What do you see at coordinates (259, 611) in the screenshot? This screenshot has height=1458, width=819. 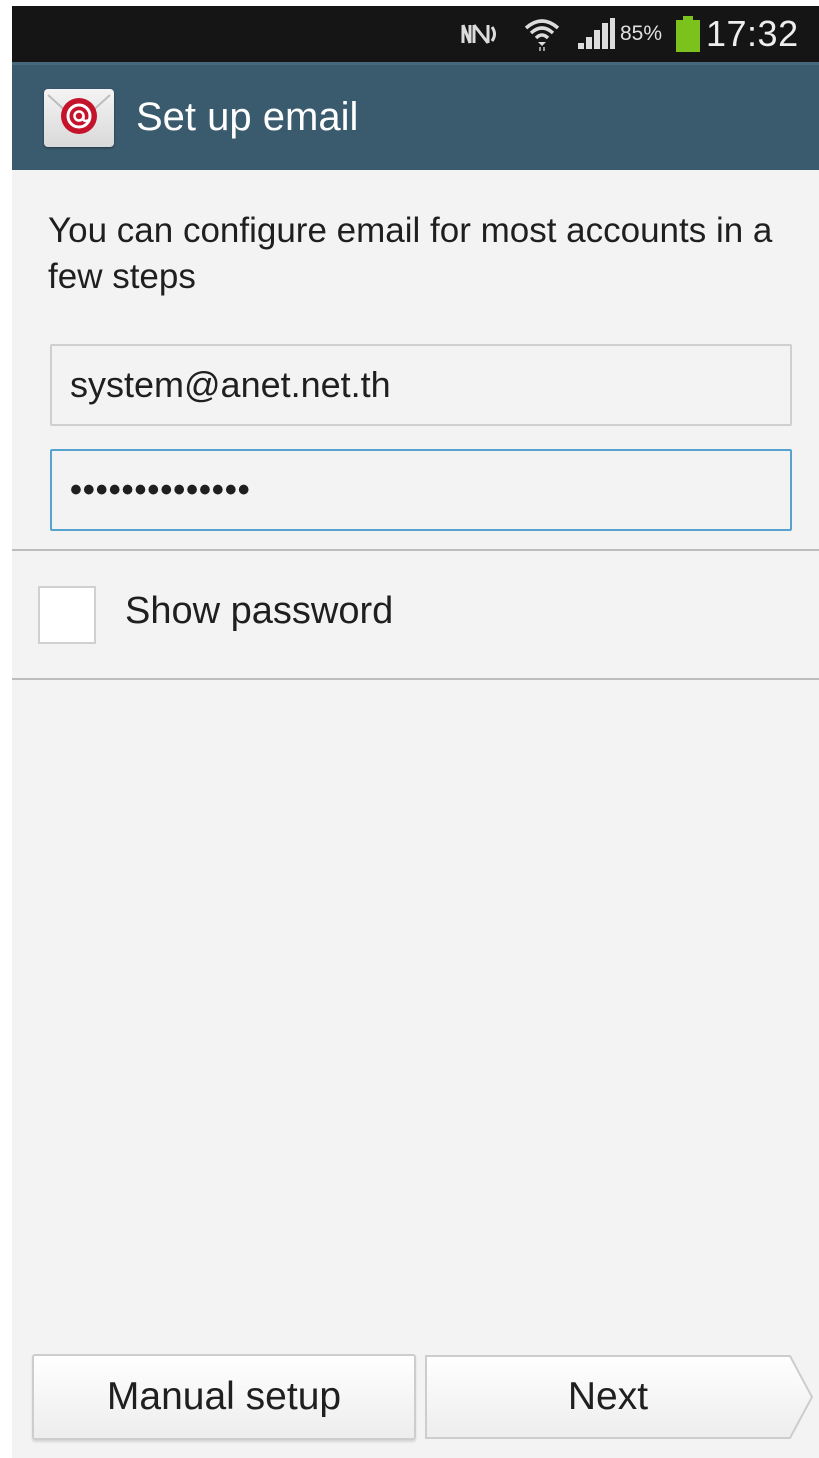 I see `show-password-label: Show password` at bounding box center [259, 611].